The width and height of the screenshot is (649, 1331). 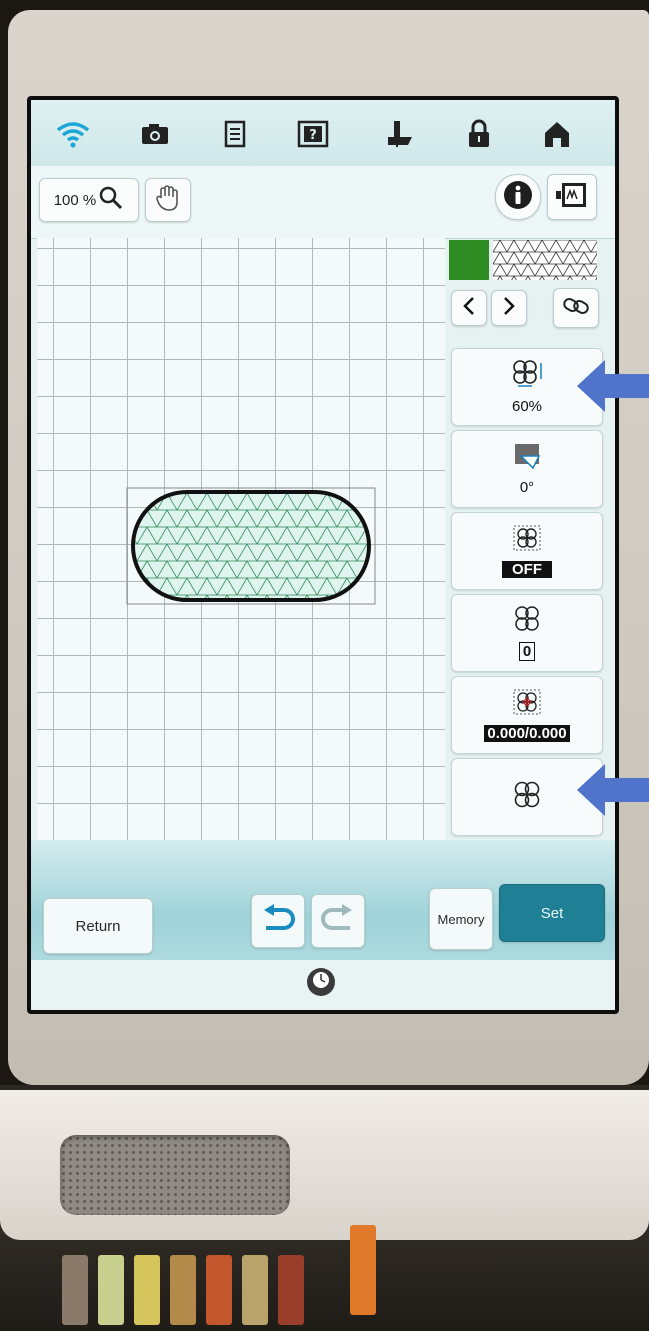 What do you see at coordinates (527, 733) in the screenshot?
I see `offset-value: 0.000/0.000` at bounding box center [527, 733].